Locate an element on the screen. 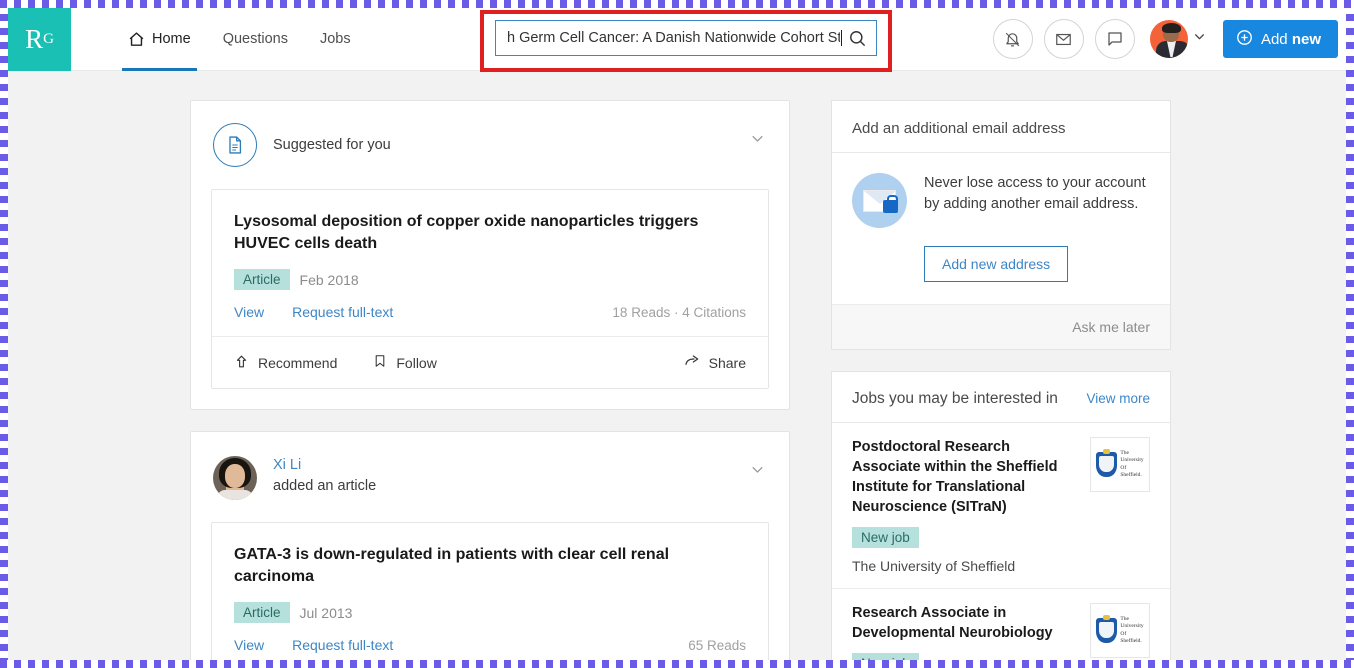 The height and width of the screenshot is (668, 1354). arrow-up-icon is located at coordinates (241, 363).